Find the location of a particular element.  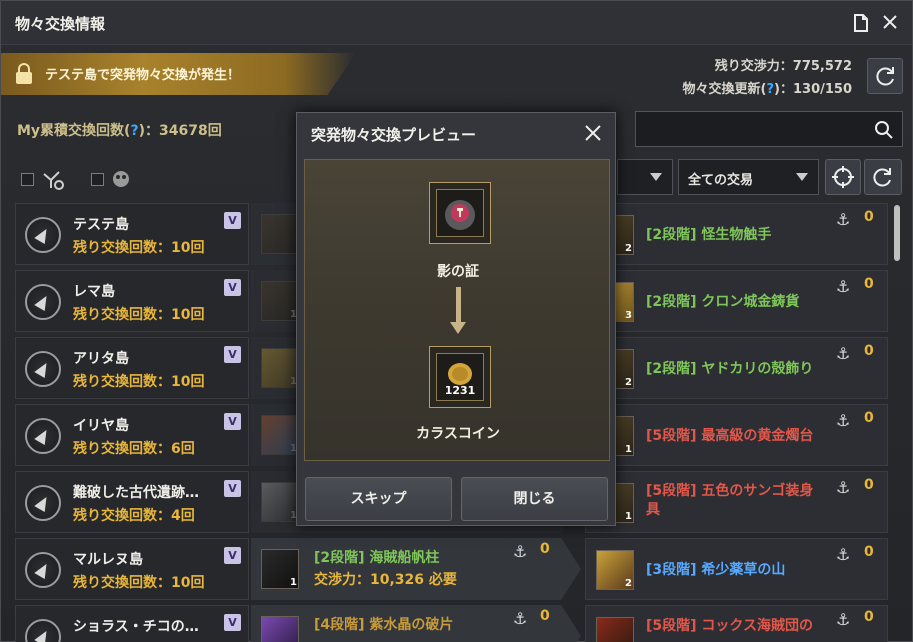

island-cell: アリタ島 残り交換回数：10回 V is located at coordinates (132, 368).